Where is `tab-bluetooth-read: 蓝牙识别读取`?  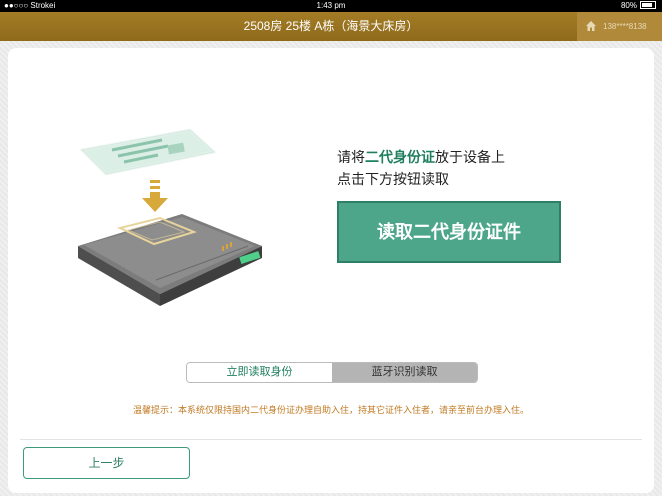 tab-bluetooth-read: 蓝牙识别读取 is located at coordinates (404, 372).